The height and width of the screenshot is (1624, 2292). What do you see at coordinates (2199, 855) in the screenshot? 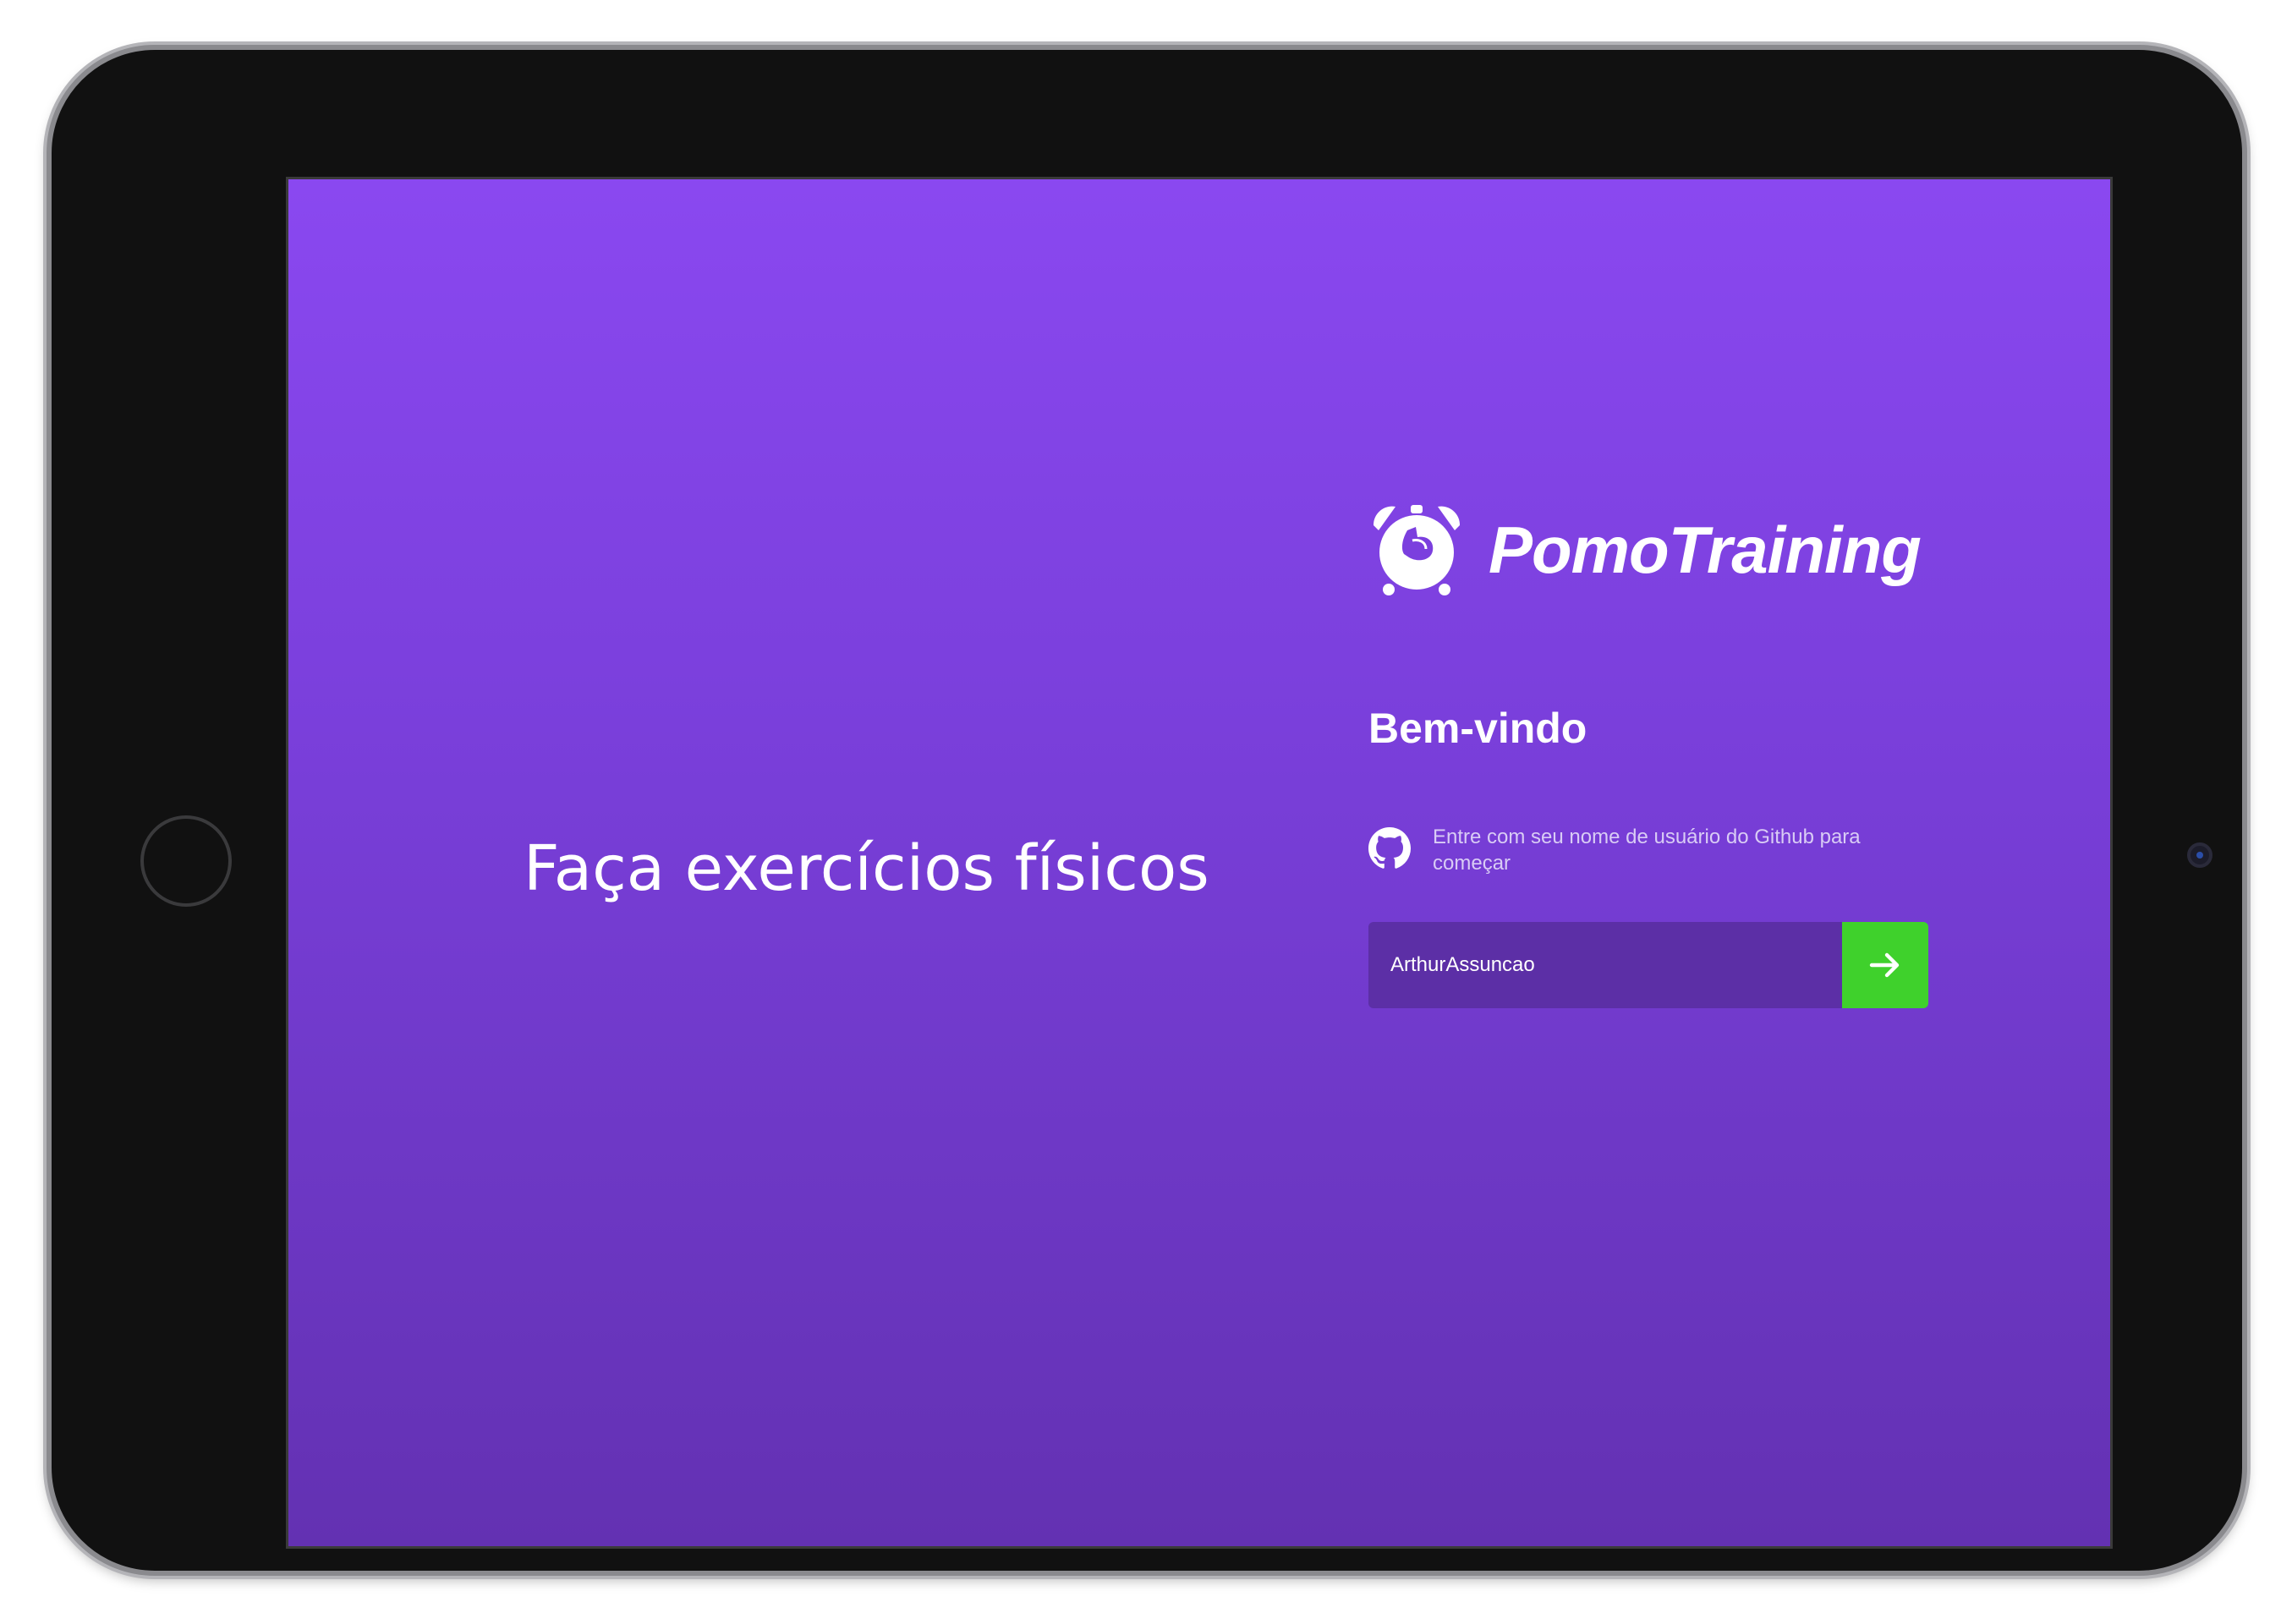
I see `front-camera` at bounding box center [2199, 855].